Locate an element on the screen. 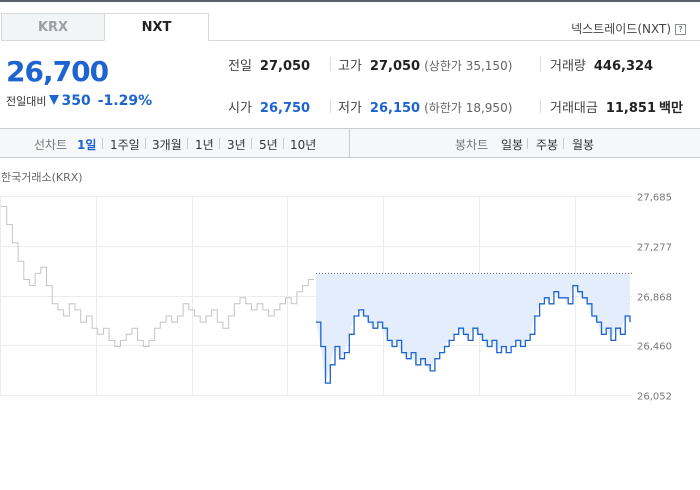  down-triangle-icon is located at coordinates (54, 100).